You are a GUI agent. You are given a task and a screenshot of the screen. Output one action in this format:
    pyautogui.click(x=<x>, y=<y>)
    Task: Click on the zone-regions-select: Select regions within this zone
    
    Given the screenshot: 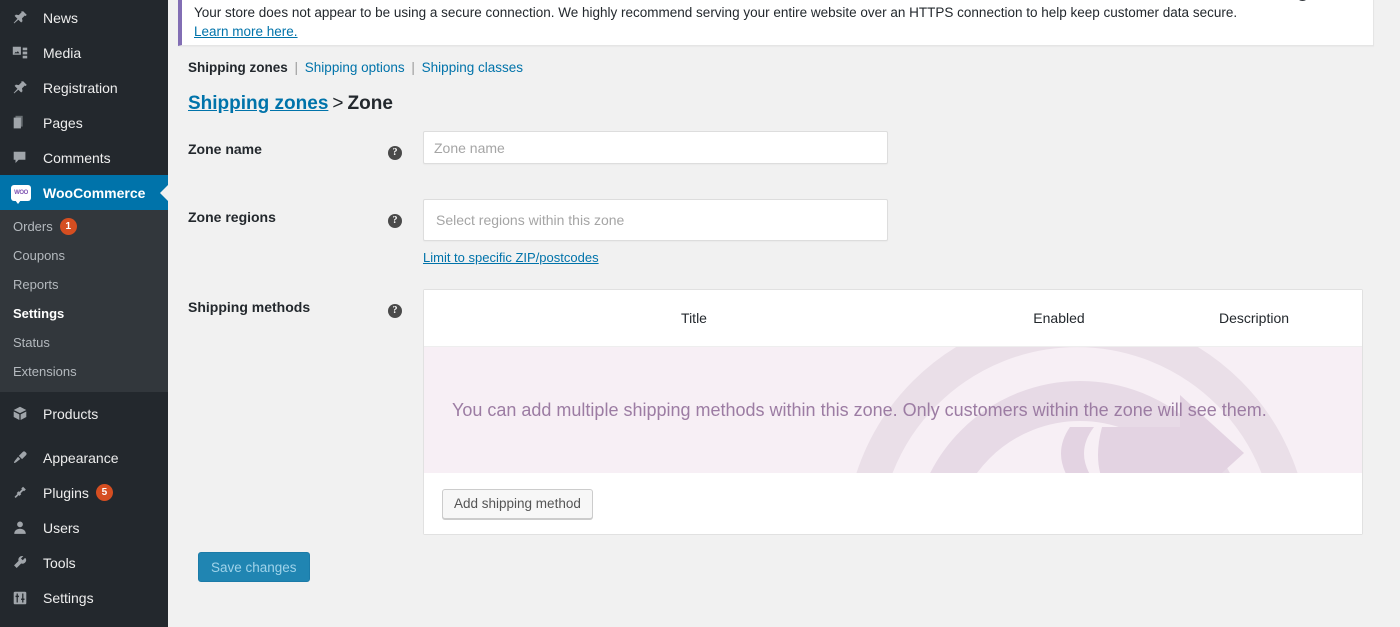 What is the action you would take?
    pyautogui.click(x=655, y=220)
    